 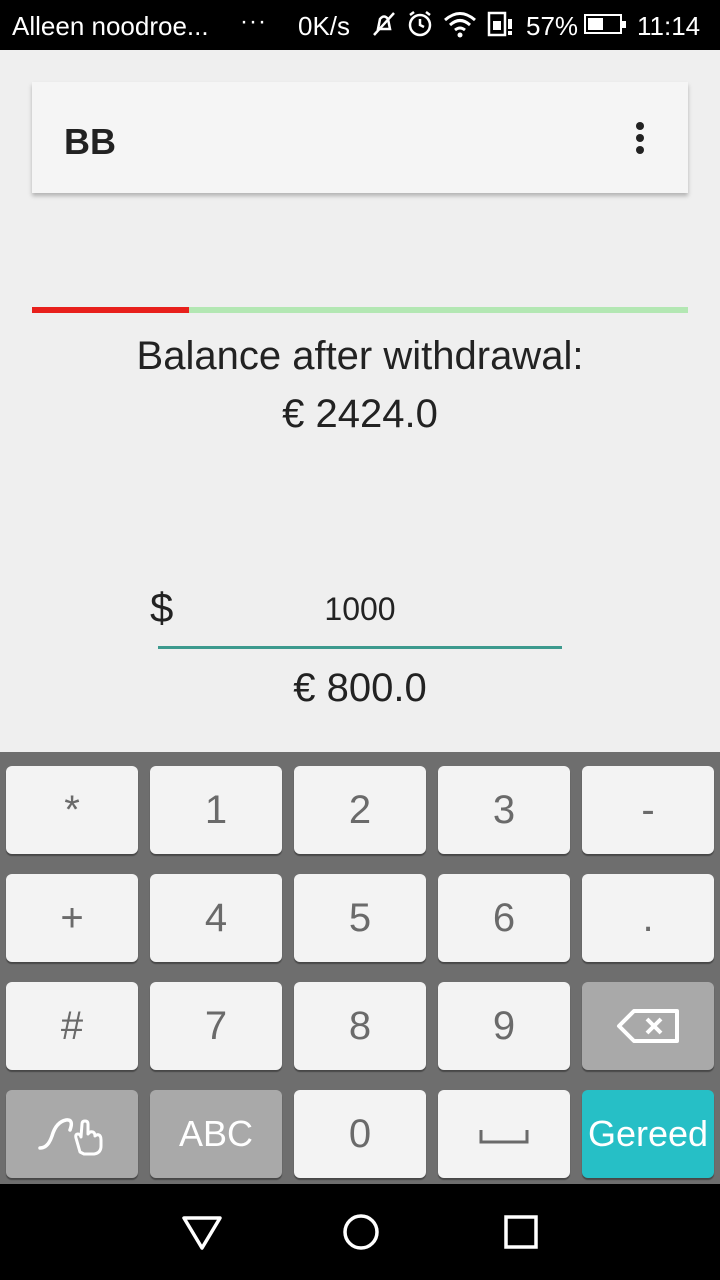 What do you see at coordinates (216, 918) in the screenshot?
I see `key-4: 4` at bounding box center [216, 918].